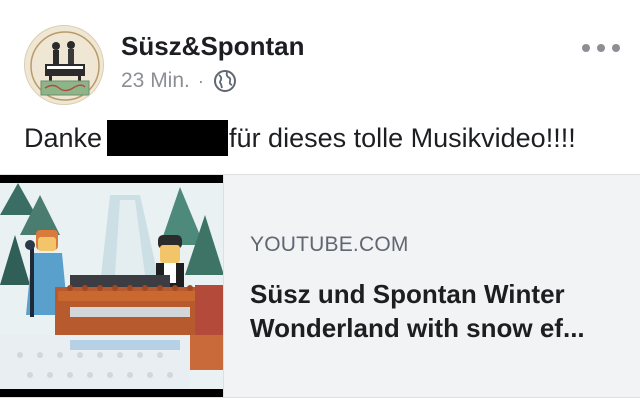 This screenshot has height=413, width=640. Describe the element at coordinates (329, 244) in the screenshot. I see `link-domain: YOUTUBE.COM` at that location.